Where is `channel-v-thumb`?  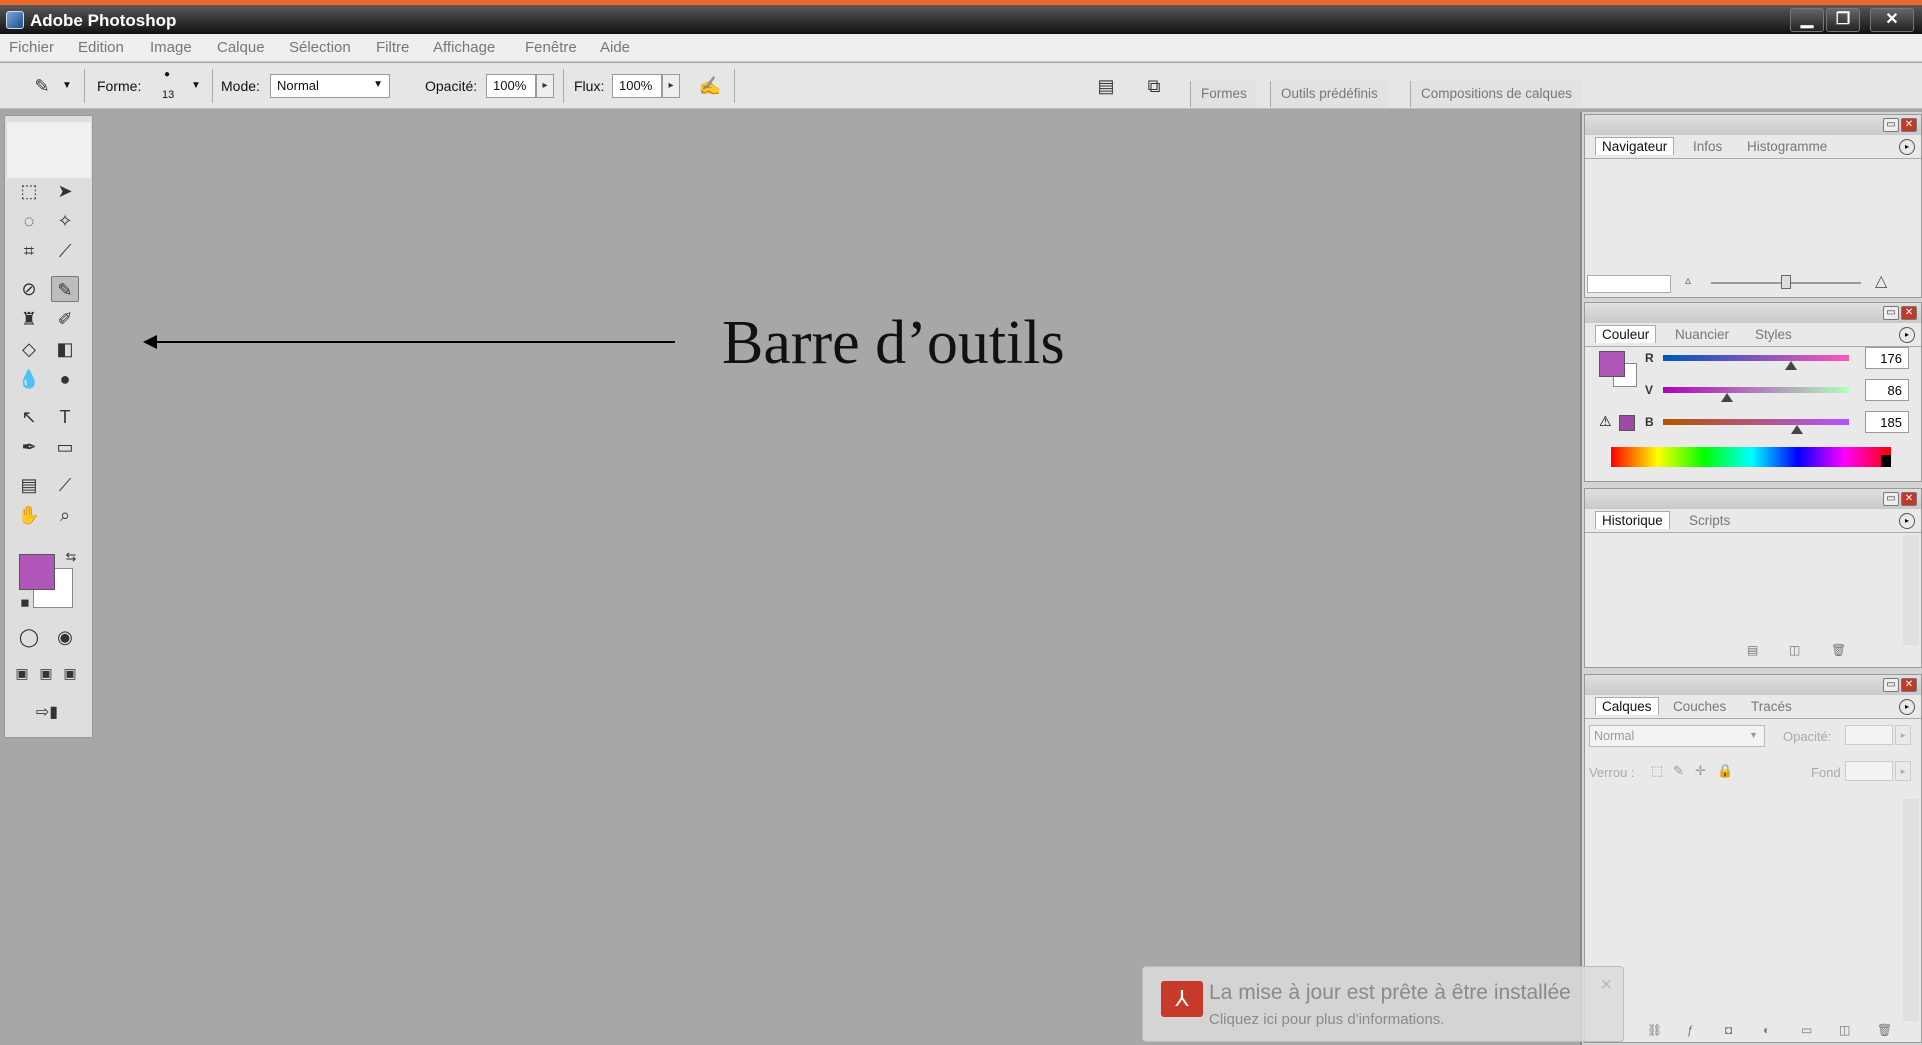 channel-v-thumb is located at coordinates (1727, 397).